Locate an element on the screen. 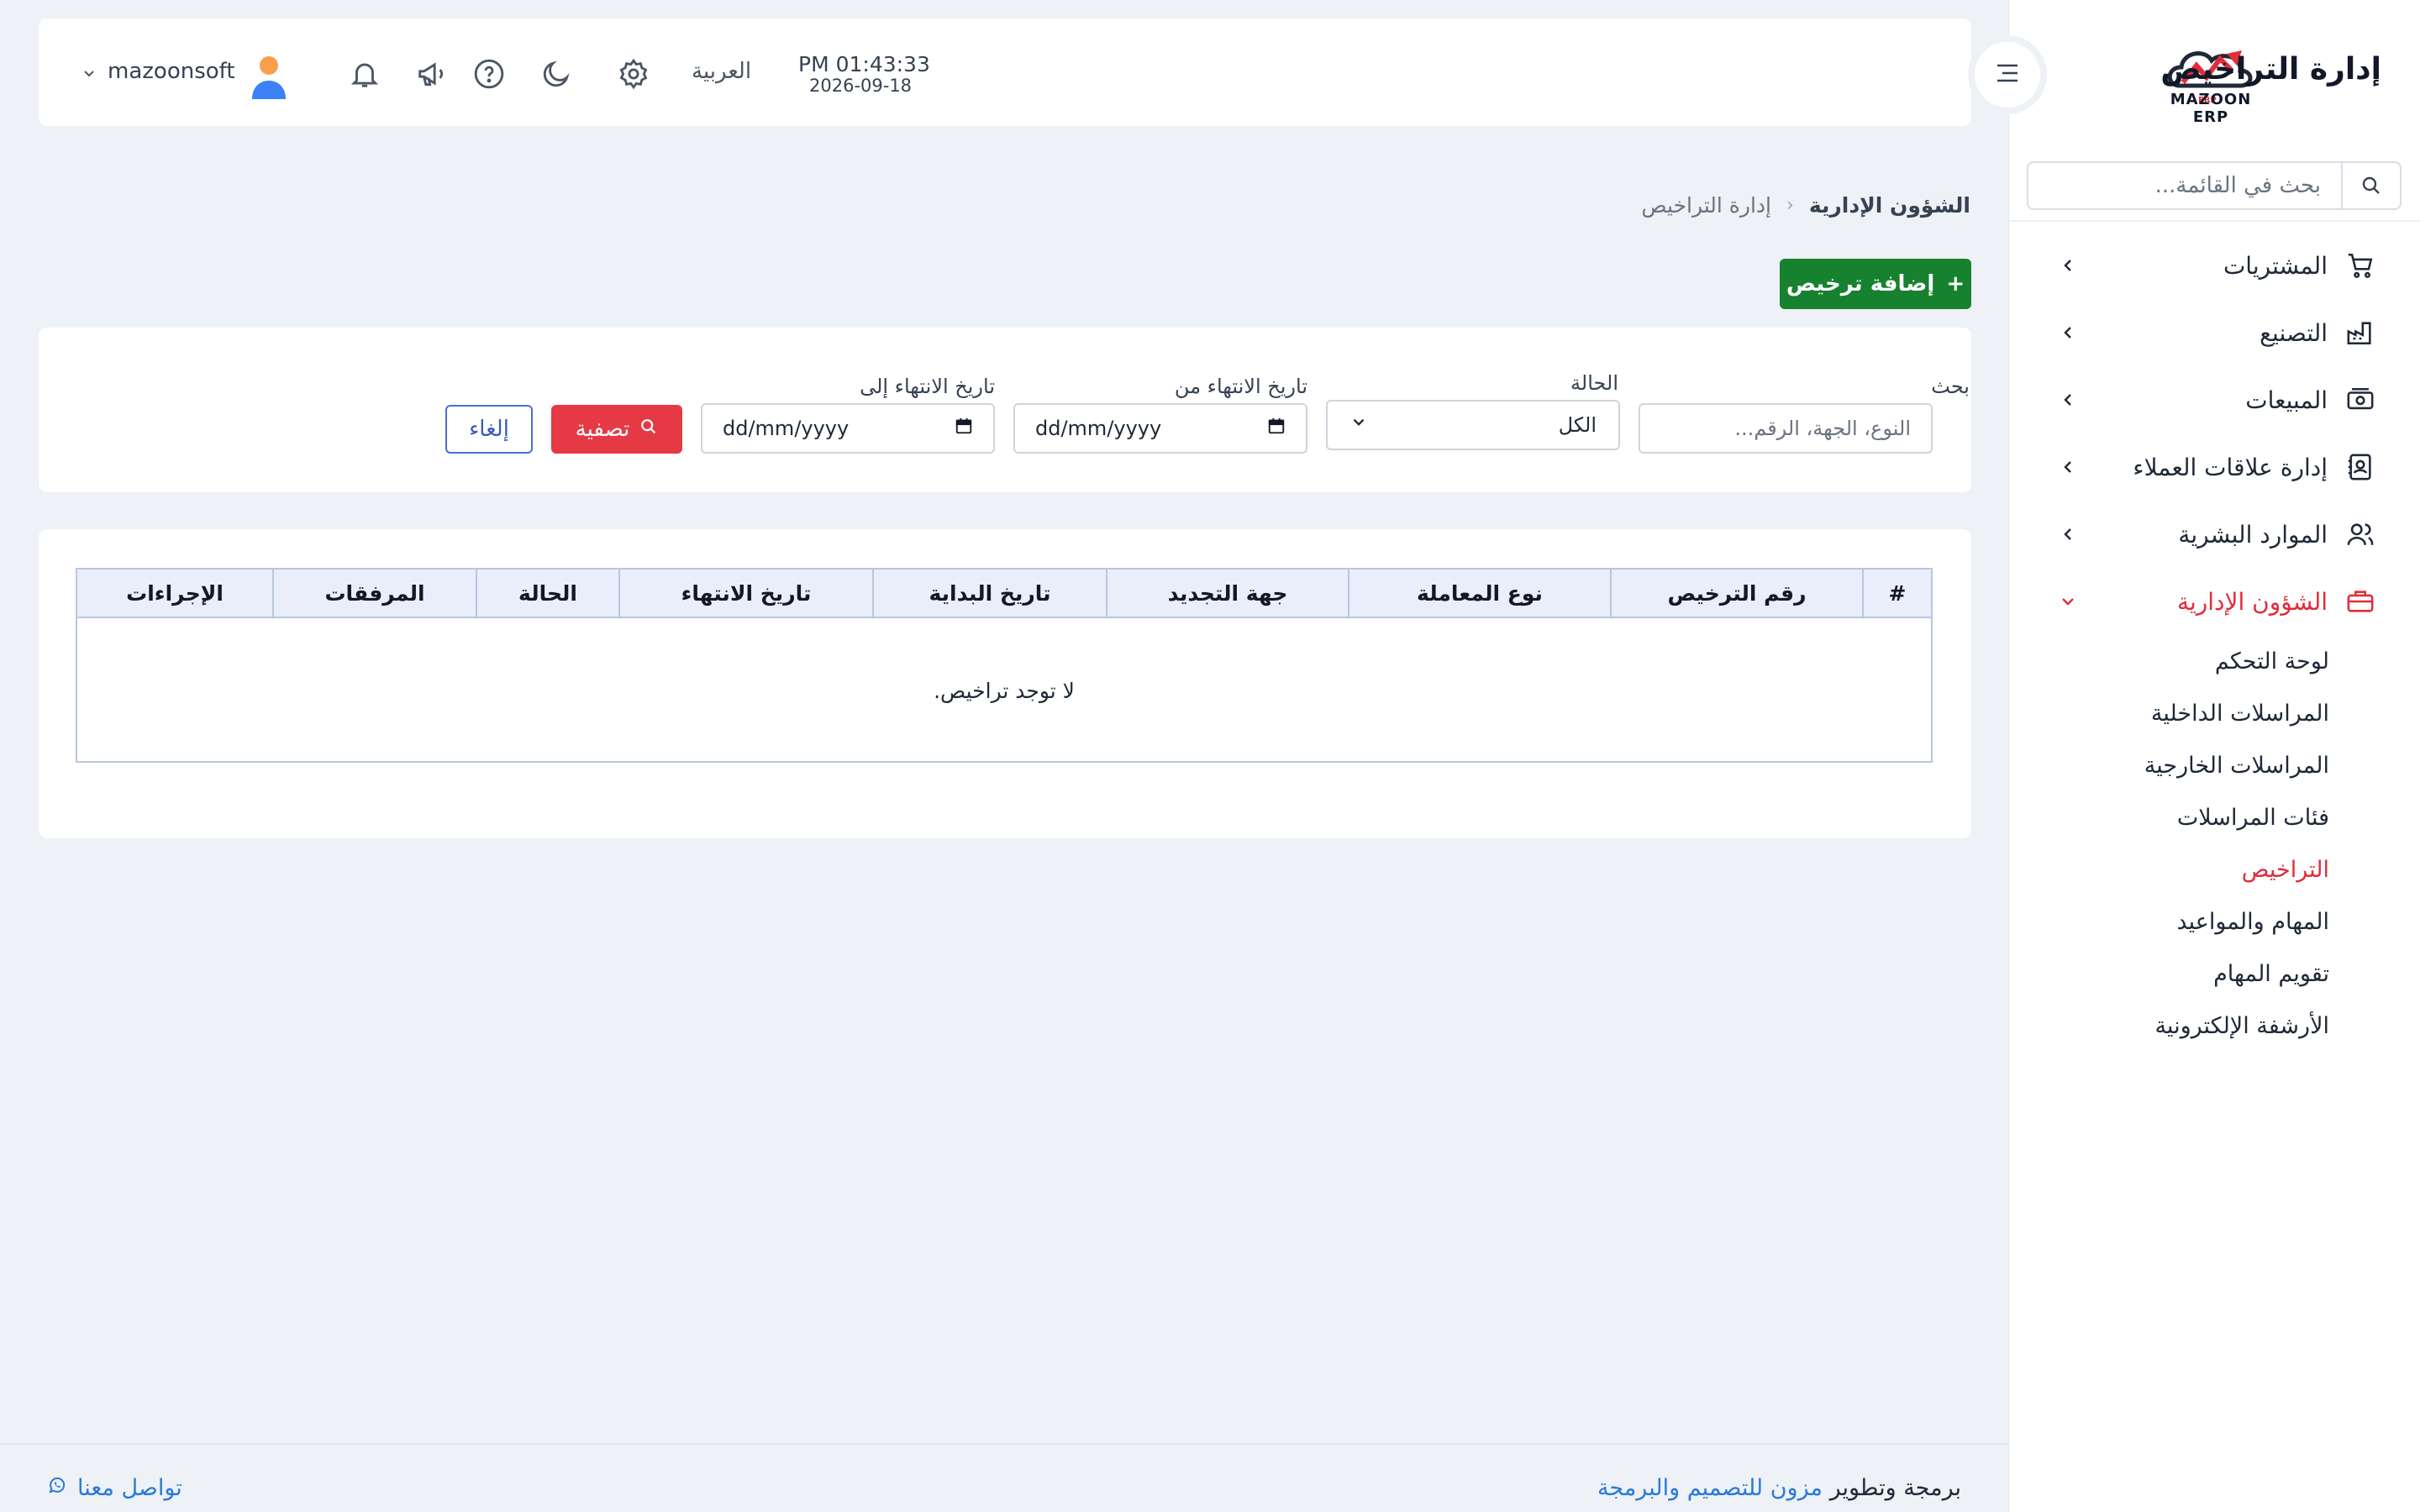 The width and height of the screenshot is (2420, 1512). moon-icon is located at coordinates (556, 73).